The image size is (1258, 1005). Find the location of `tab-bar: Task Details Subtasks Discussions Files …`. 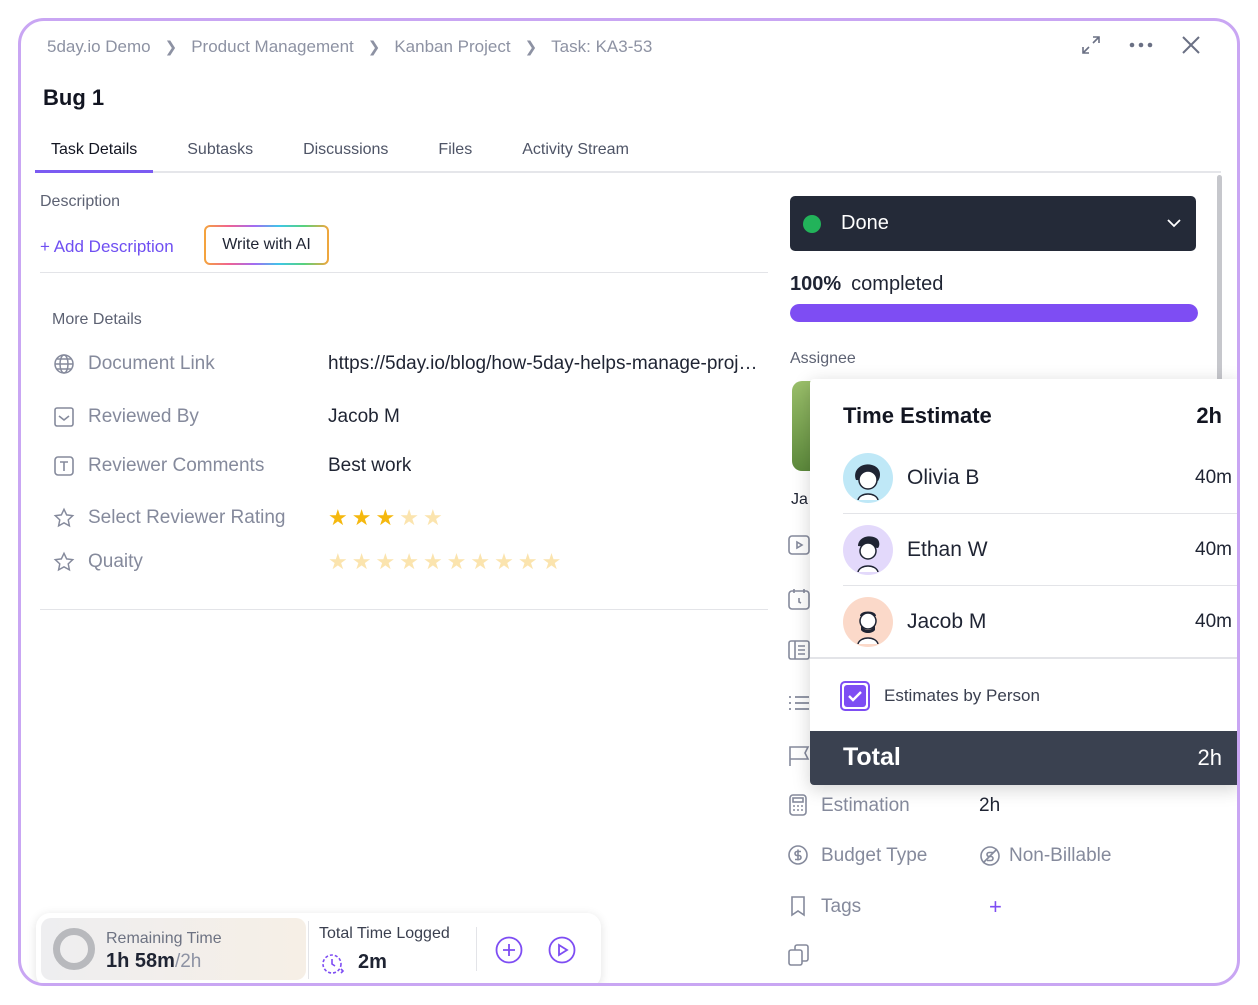

tab-bar: Task Details Subtasks Discussions Files … is located at coordinates (628, 152).